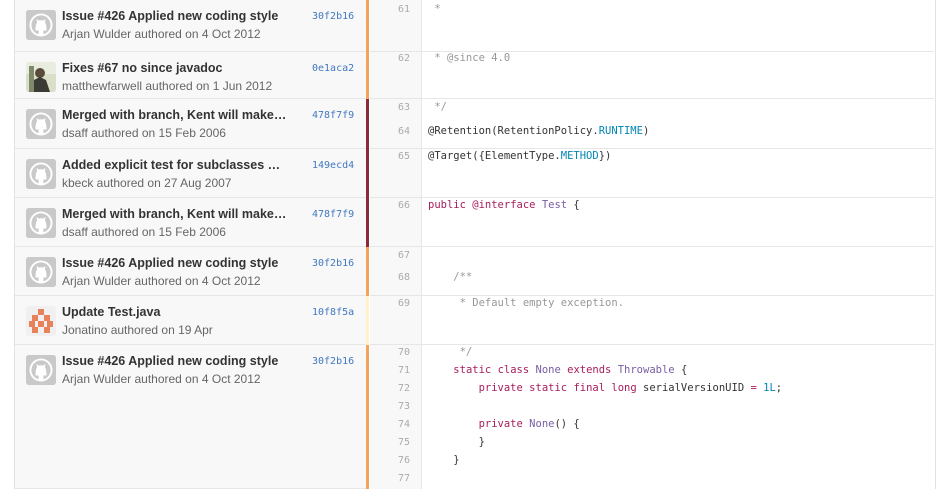 The height and width of the screenshot is (489, 951). Describe the element at coordinates (390, 352) in the screenshot. I see `line-number: 70` at that location.